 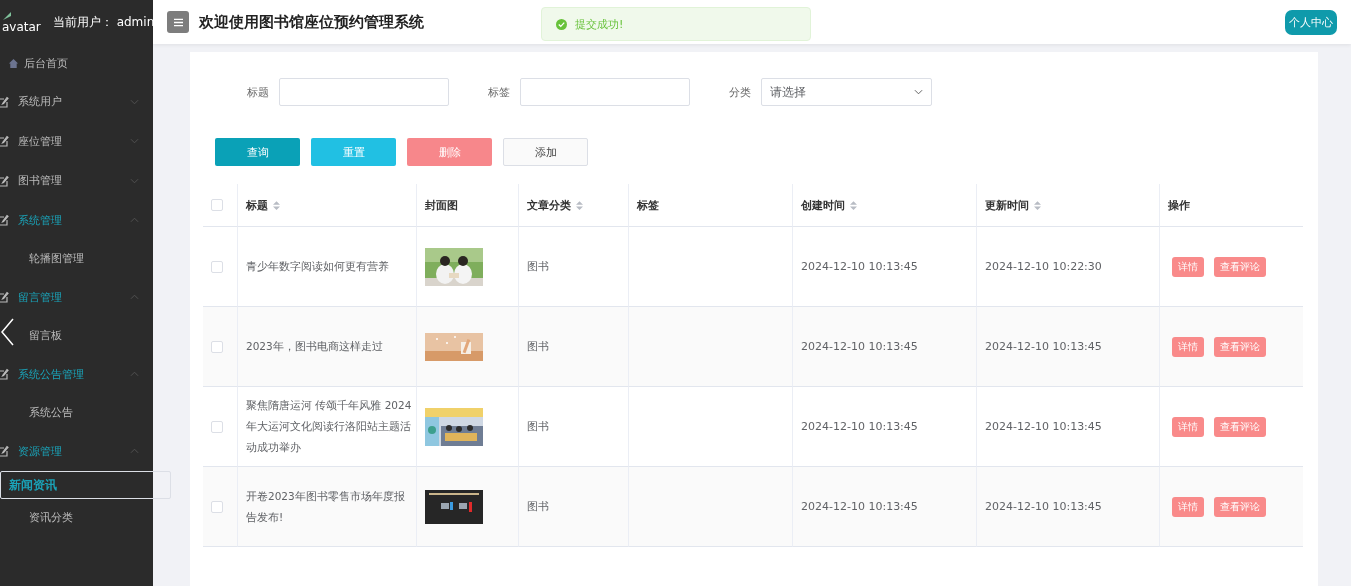 I want to click on menu-button, so click(x=178, y=22).